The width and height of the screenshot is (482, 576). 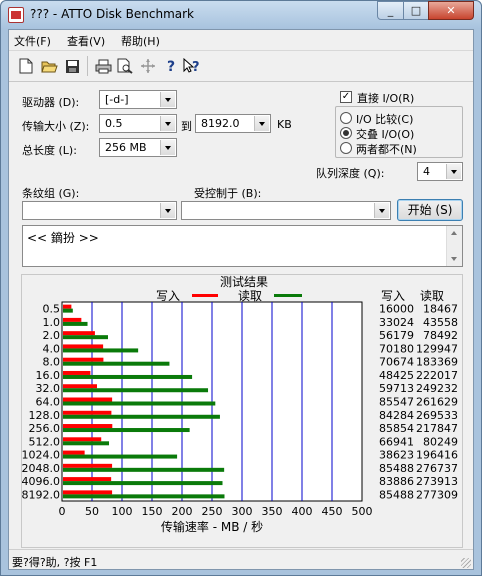 What do you see at coordinates (56, 126) in the screenshot?
I see `transfer-size-label: 传输大小 (Z):` at bounding box center [56, 126].